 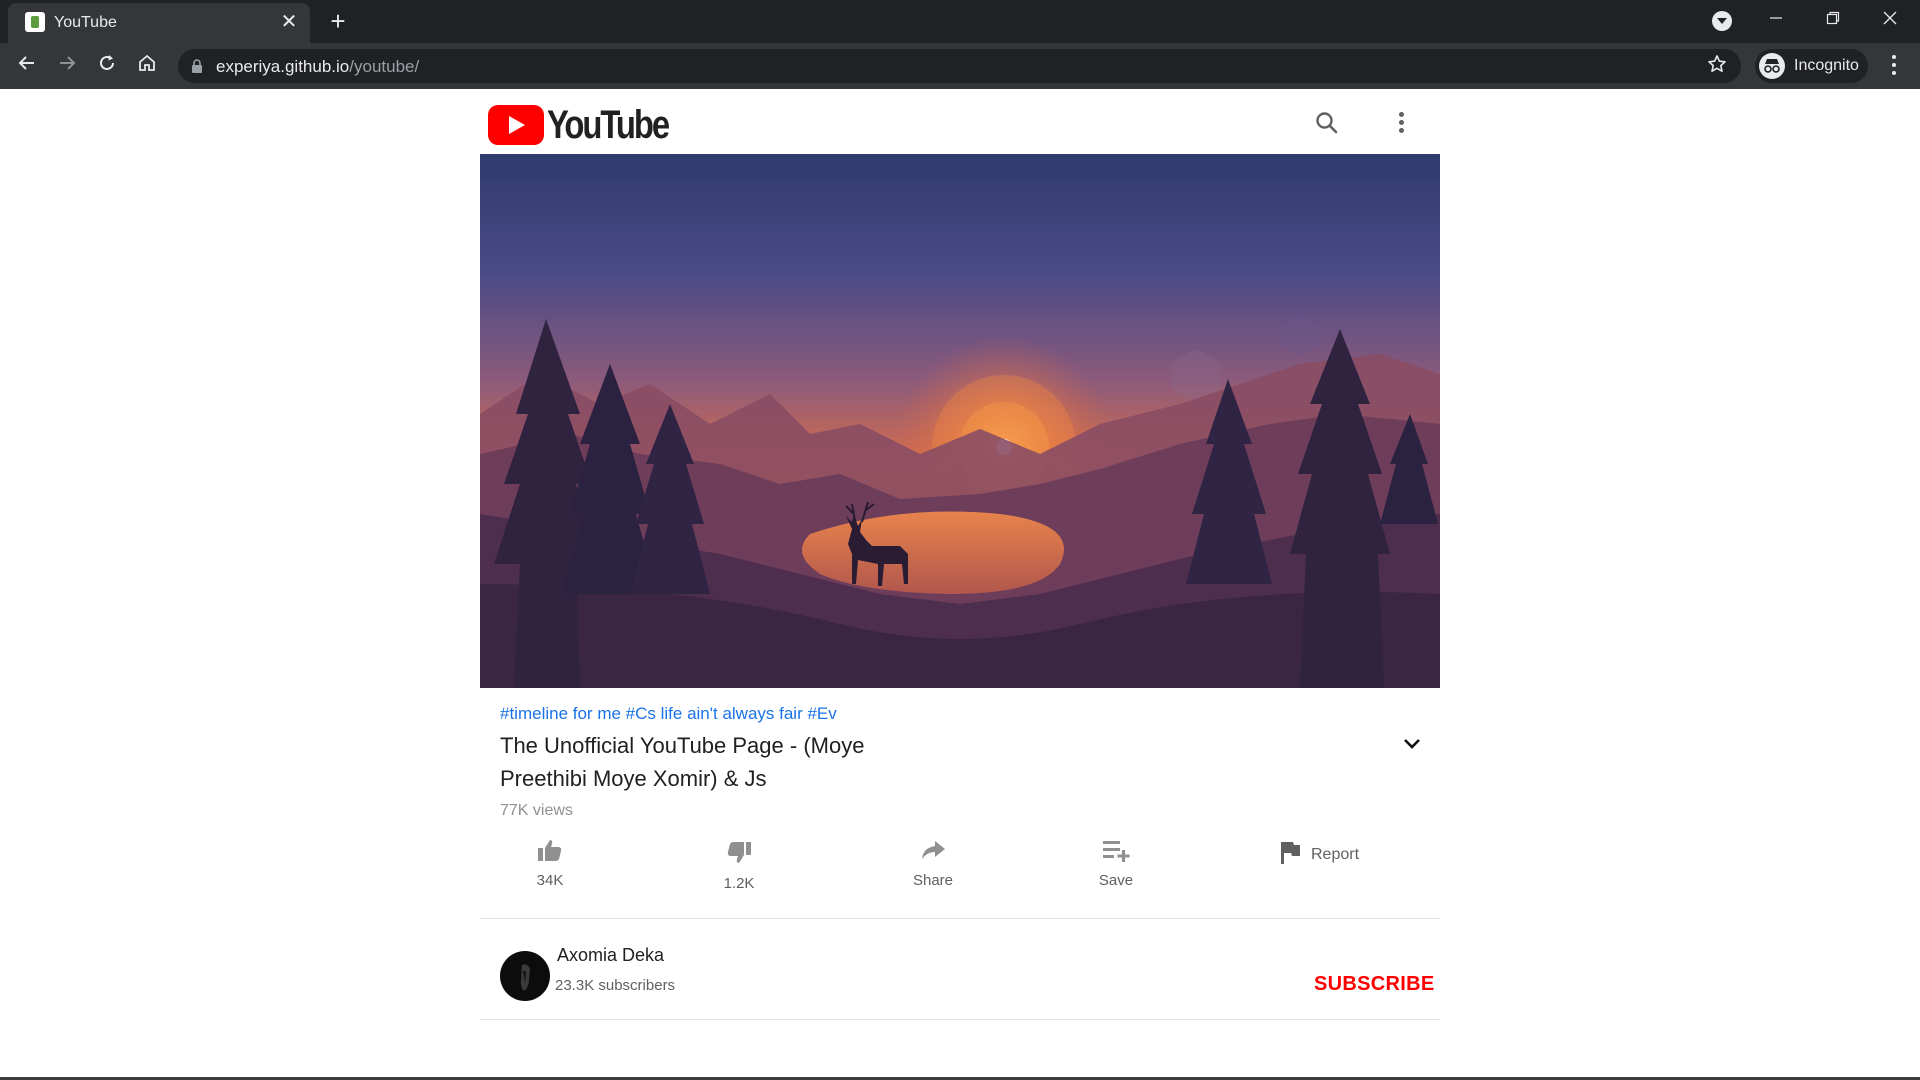 What do you see at coordinates (550, 852) in the screenshot?
I see `thumbs-up-icon` at bounding box center [550, 852].